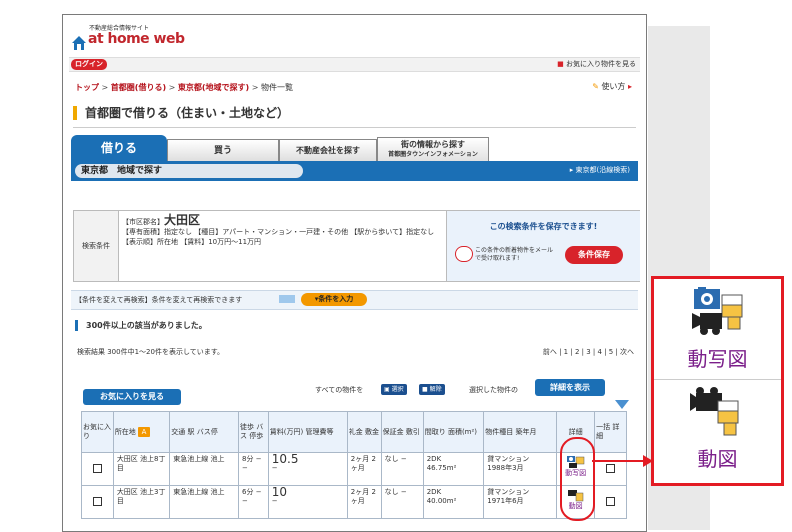  I want to click on page-title: 首都圏で借りる（住まい・土地など）, so click(181, 113).